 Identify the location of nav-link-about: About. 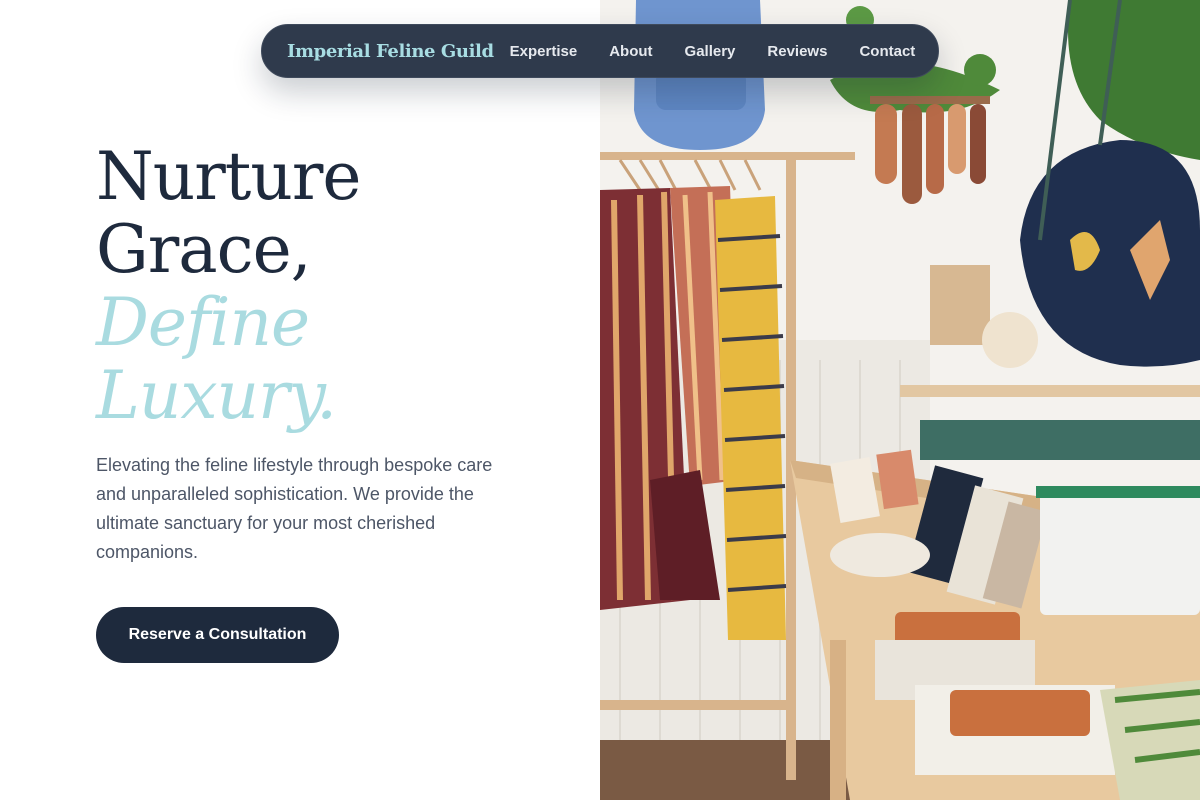
(630, 51).